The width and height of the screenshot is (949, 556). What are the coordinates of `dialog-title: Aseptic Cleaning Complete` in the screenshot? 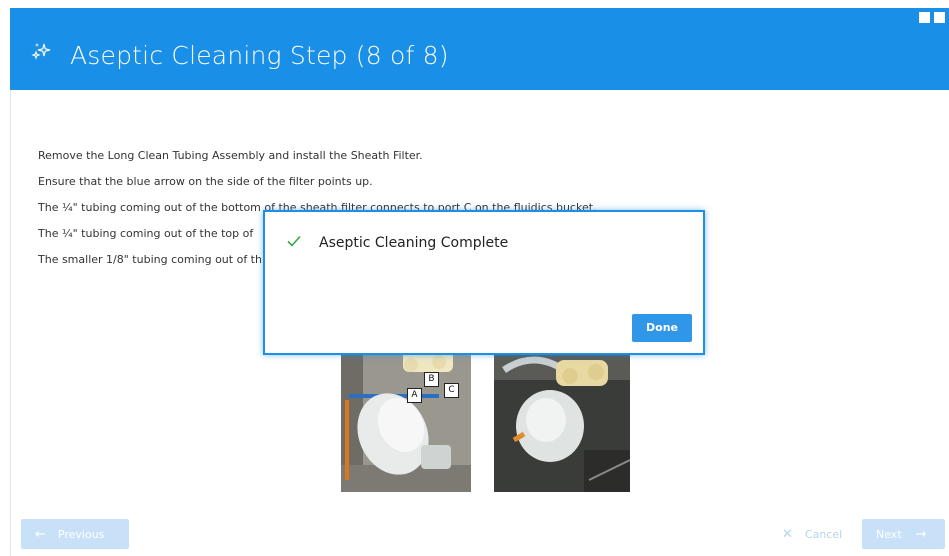 It's located at (414, 243).